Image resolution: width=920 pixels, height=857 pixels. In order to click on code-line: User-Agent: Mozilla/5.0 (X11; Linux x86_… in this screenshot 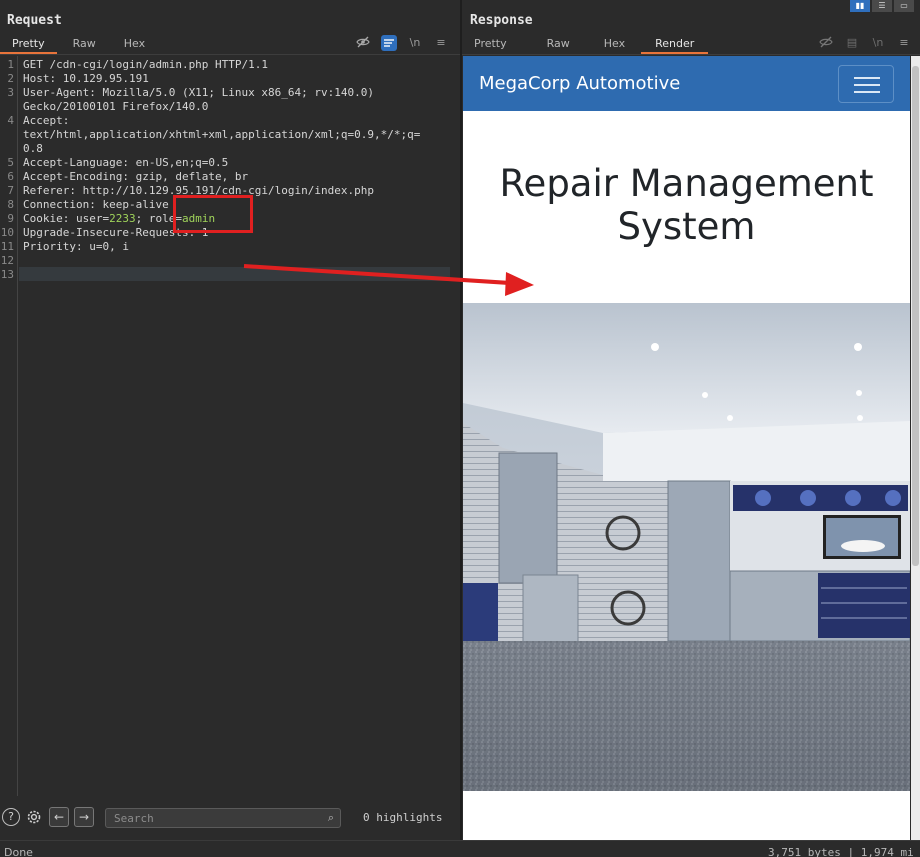, I will do `click(198, 92)`.